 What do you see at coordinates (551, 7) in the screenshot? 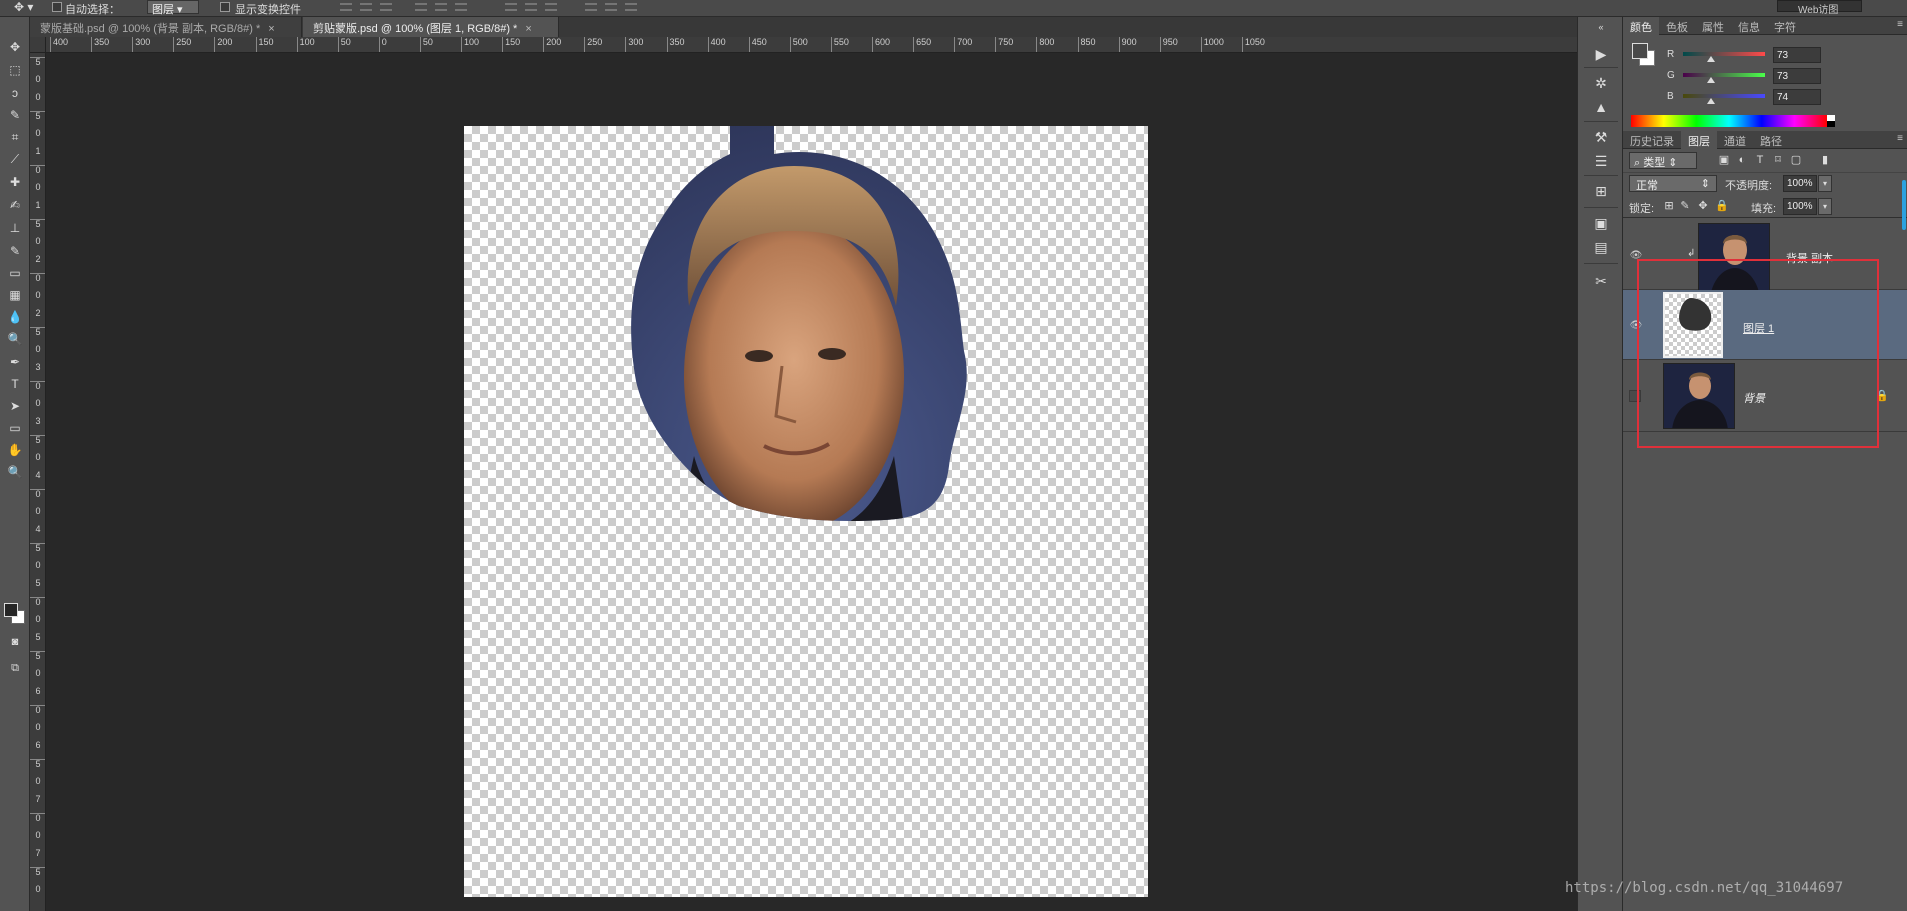
I see `distribute-bottom-icon` at bounding box center [551, 7].